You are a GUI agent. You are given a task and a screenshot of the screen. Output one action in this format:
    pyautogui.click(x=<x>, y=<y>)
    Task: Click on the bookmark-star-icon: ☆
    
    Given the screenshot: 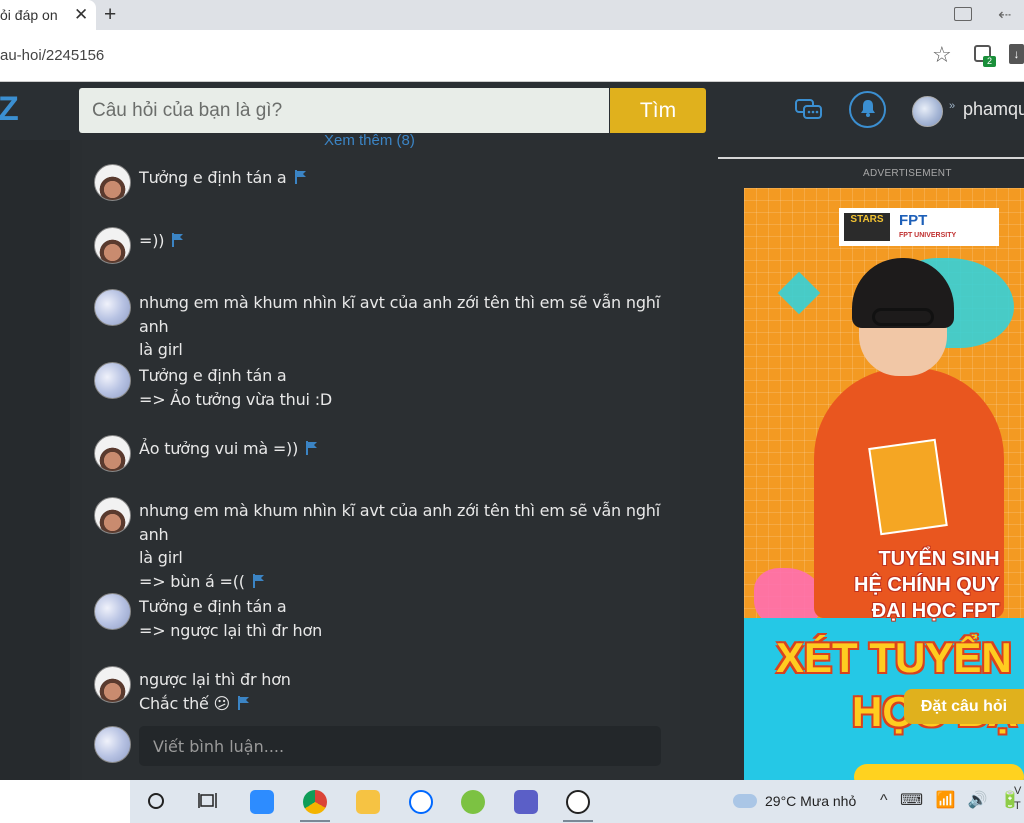 What is the action you would take?
    pyautogui.click(x=942, y=55)
    